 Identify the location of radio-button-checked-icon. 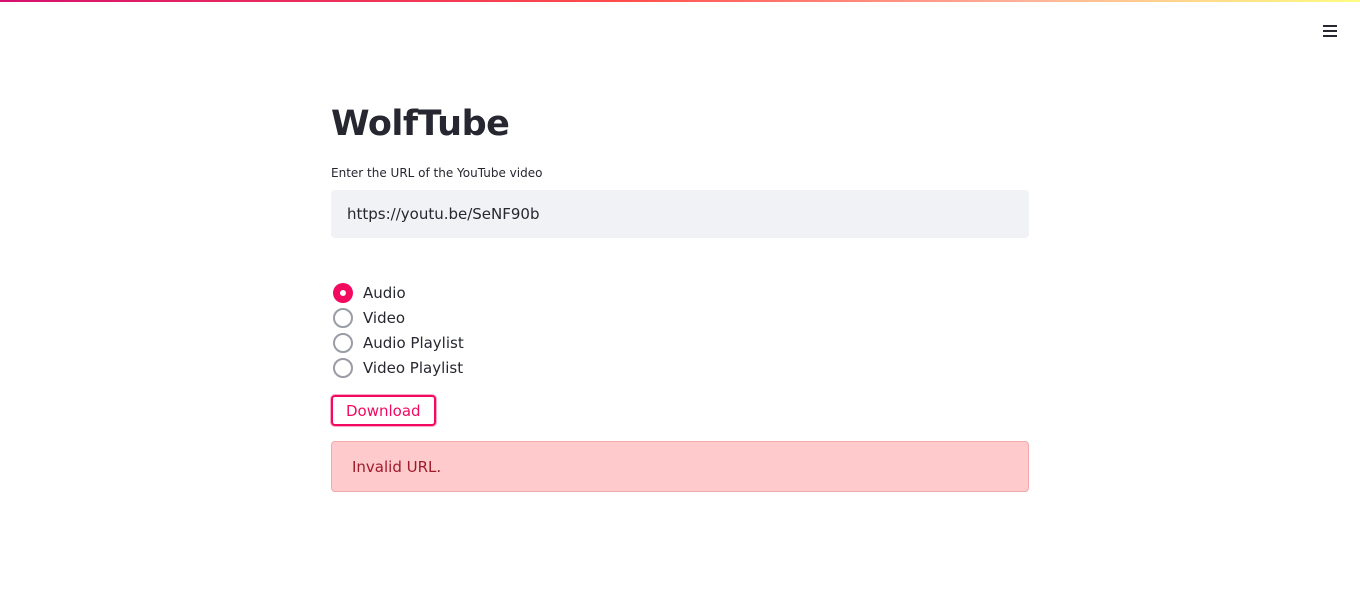
(343, 292).